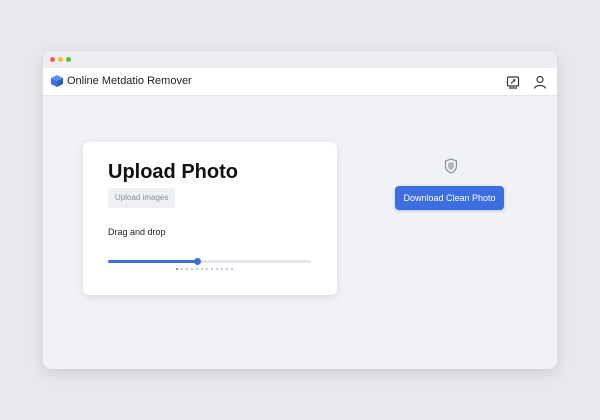  What do you see at coordinates (60, 59) in the screenshot?
I see `minimize-window-dot` at bounding box center [60, 59].